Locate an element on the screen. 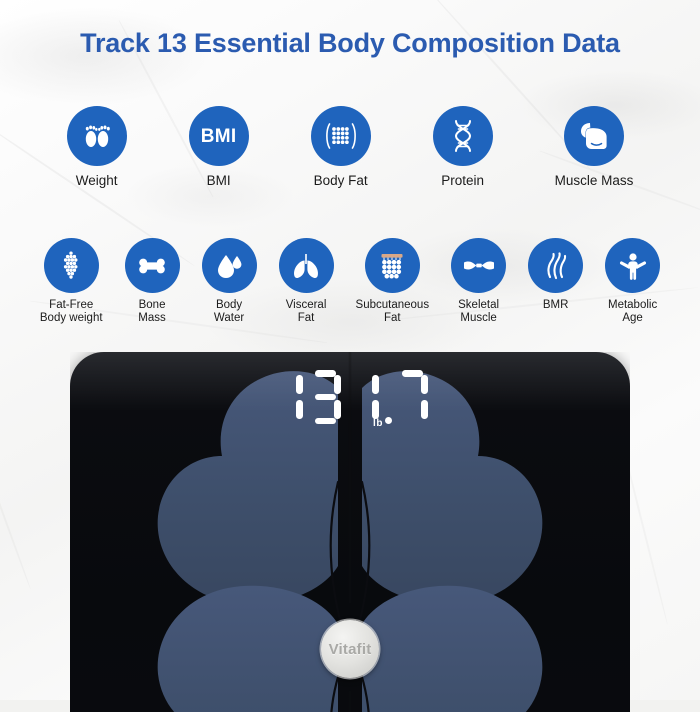  metric-label: Visceral Fat is located at coordinates (306, 312).